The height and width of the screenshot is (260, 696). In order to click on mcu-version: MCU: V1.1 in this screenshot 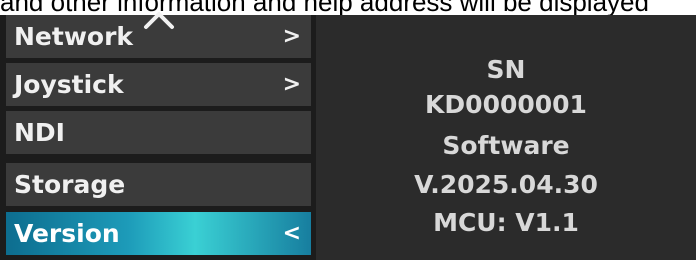, I will do `click(506, 222)`.